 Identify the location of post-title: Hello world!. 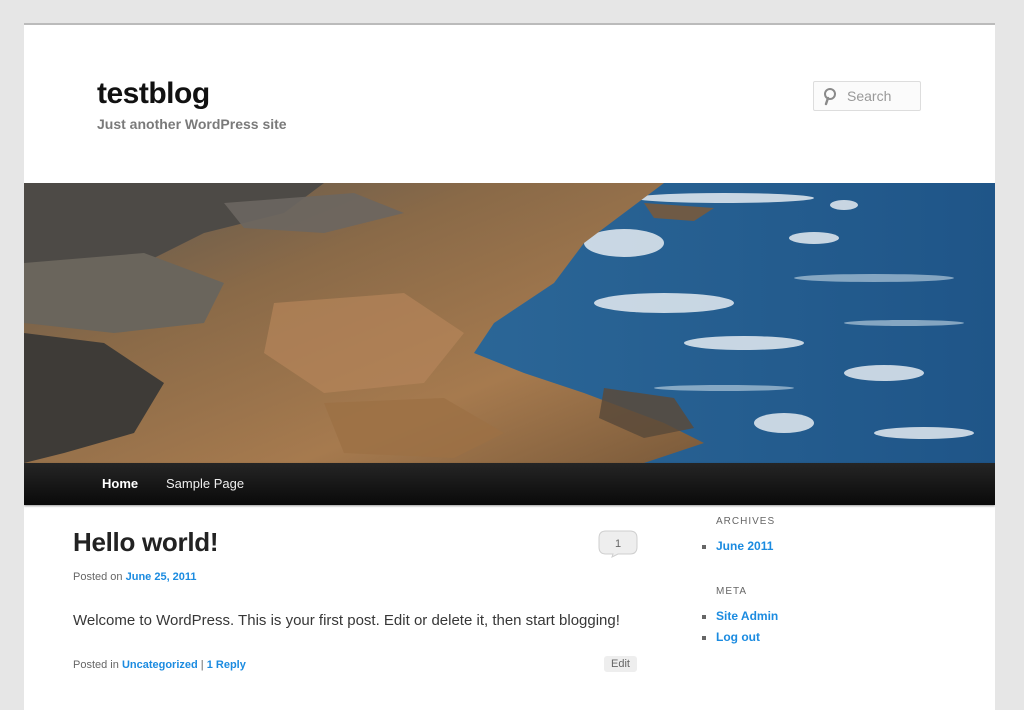
(145, 542).